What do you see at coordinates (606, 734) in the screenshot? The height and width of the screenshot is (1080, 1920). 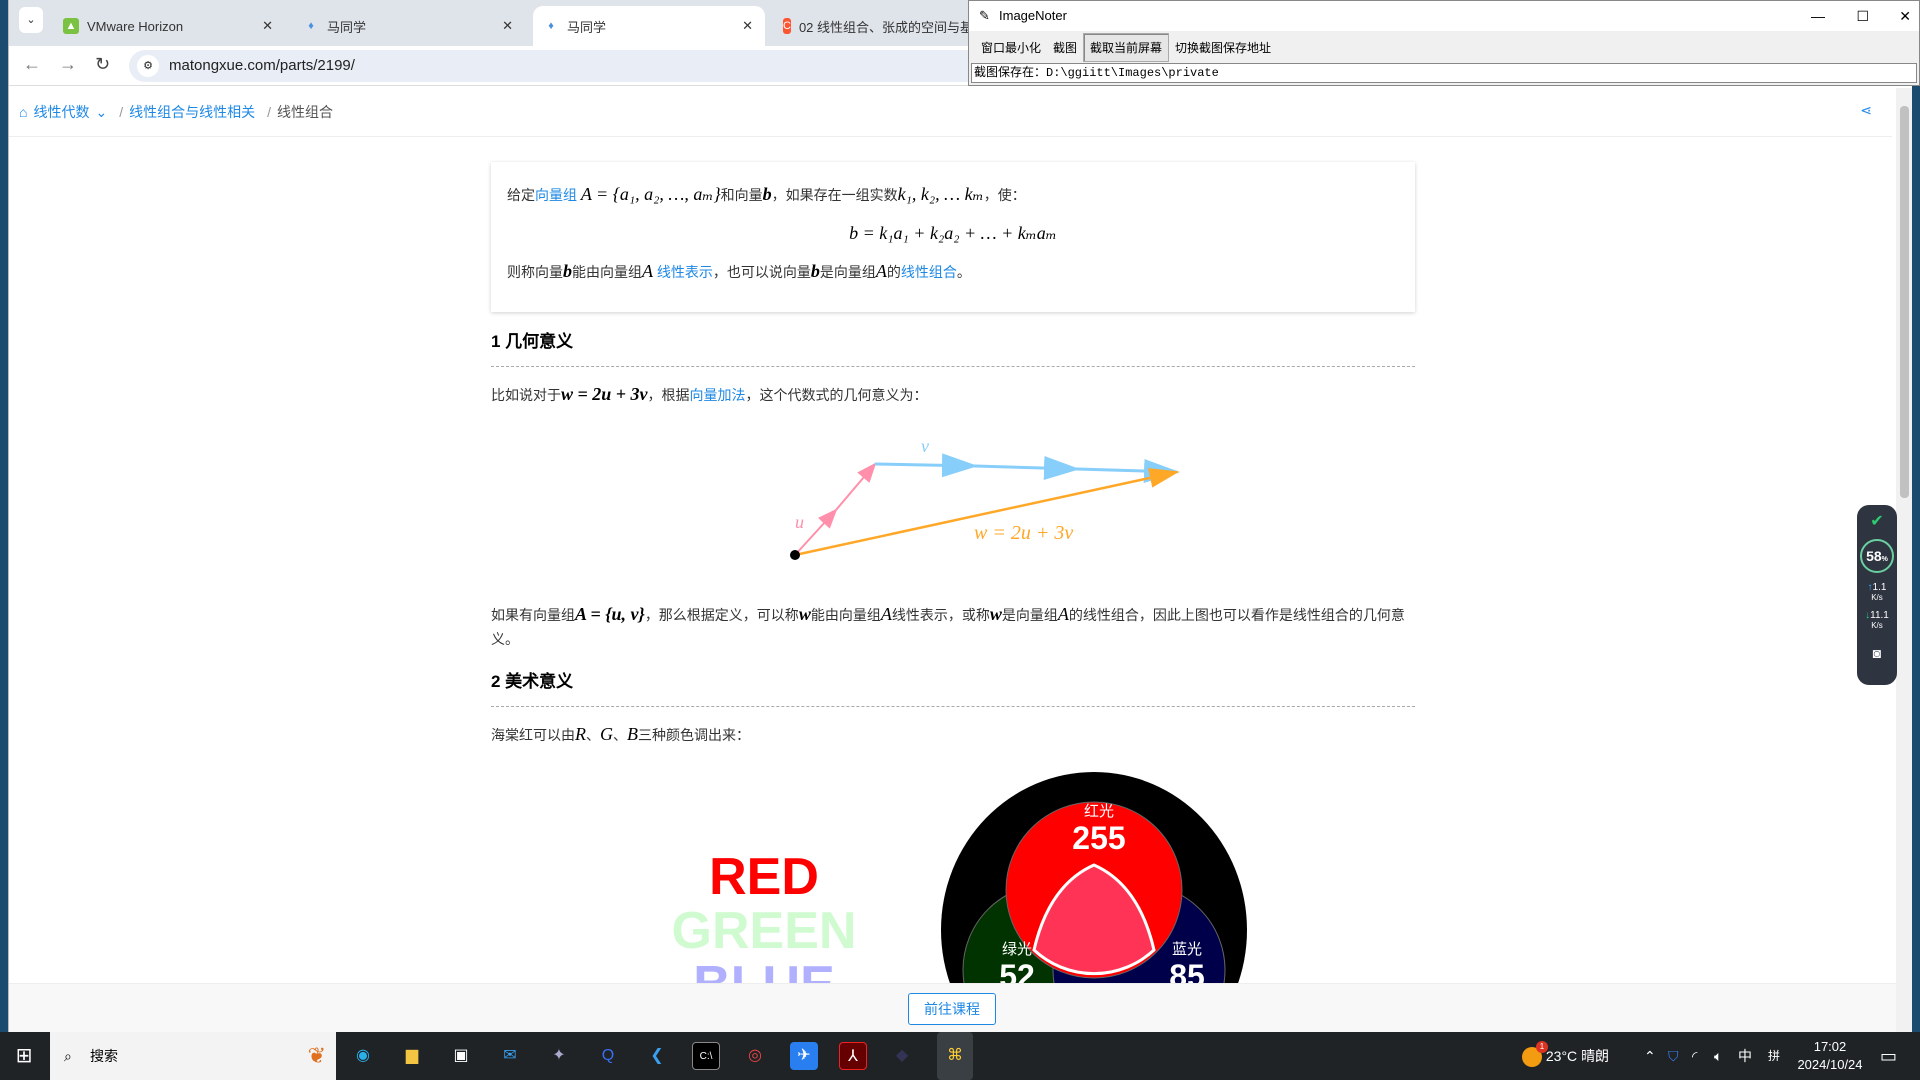 I see `math: G` at bounding box center [606, 734].